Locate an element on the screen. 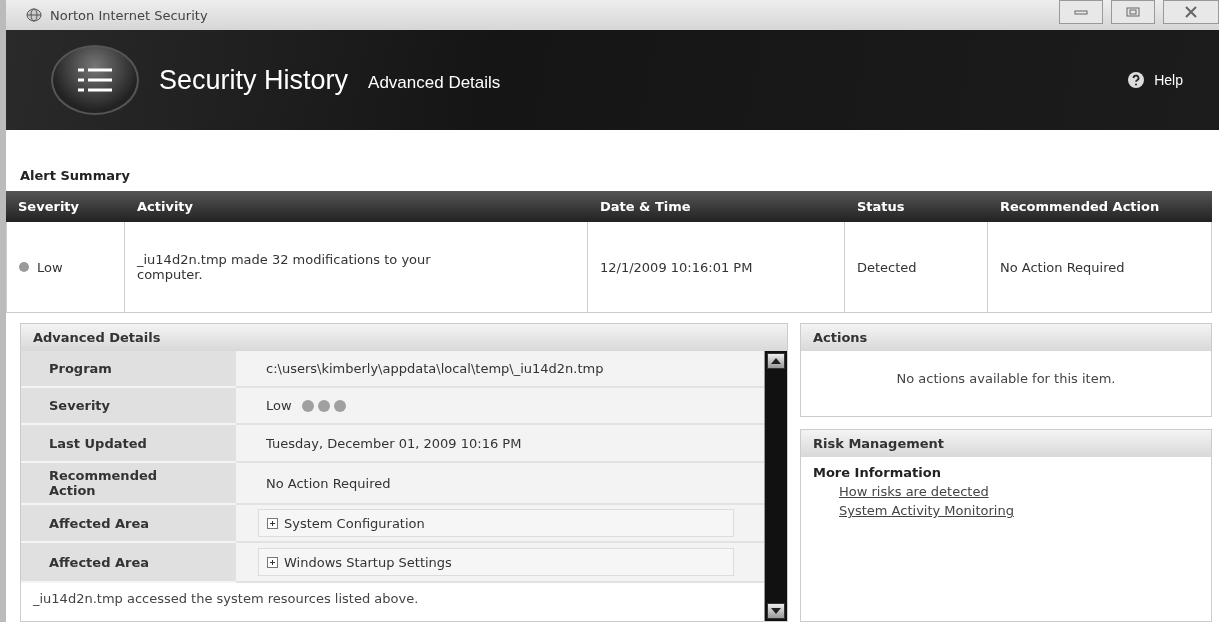 The height and width of the screenshot is (622, 1219). window-title: Norton Internet Security is located at coordinates (129, 15).